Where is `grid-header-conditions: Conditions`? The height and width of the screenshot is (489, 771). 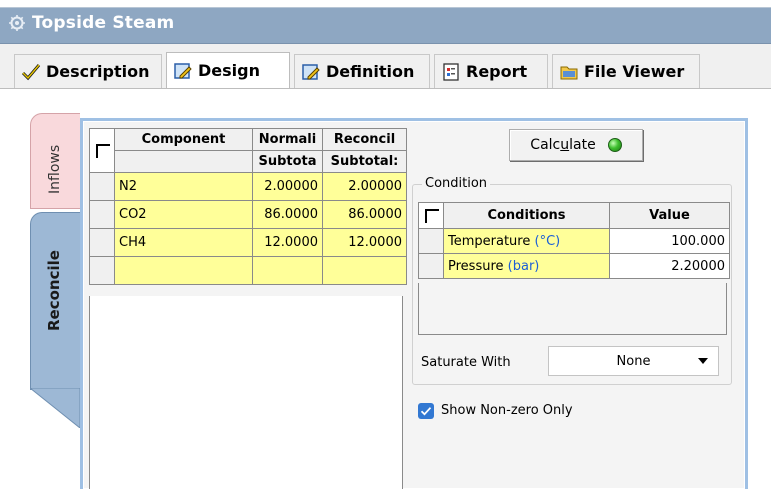
grid-header-conditions: Conditions is located at coordinates (526, 215).